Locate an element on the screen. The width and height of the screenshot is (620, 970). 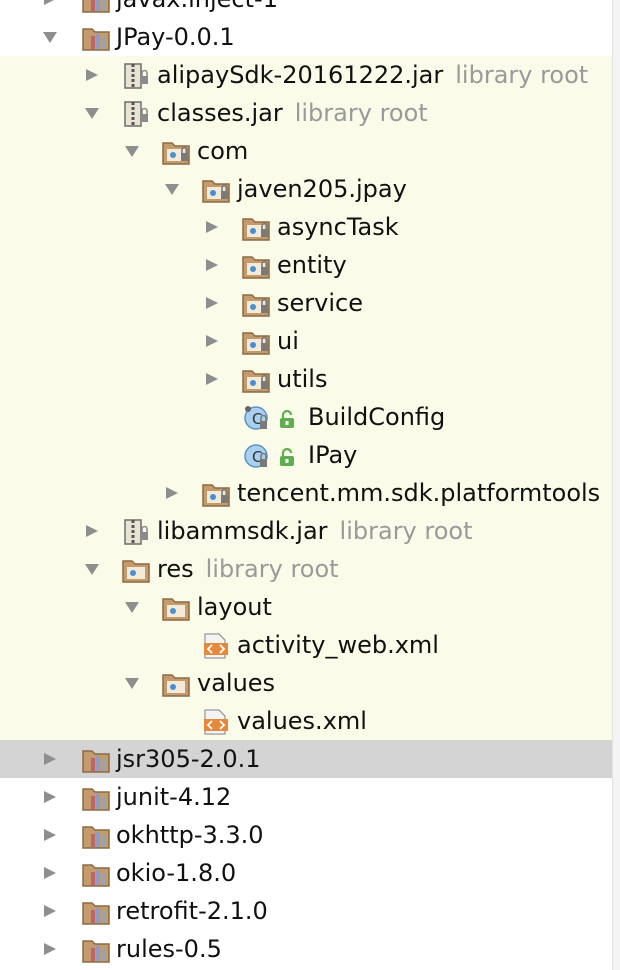
tree-row-label: junit-4.12 is located at coordinates (174, 797).